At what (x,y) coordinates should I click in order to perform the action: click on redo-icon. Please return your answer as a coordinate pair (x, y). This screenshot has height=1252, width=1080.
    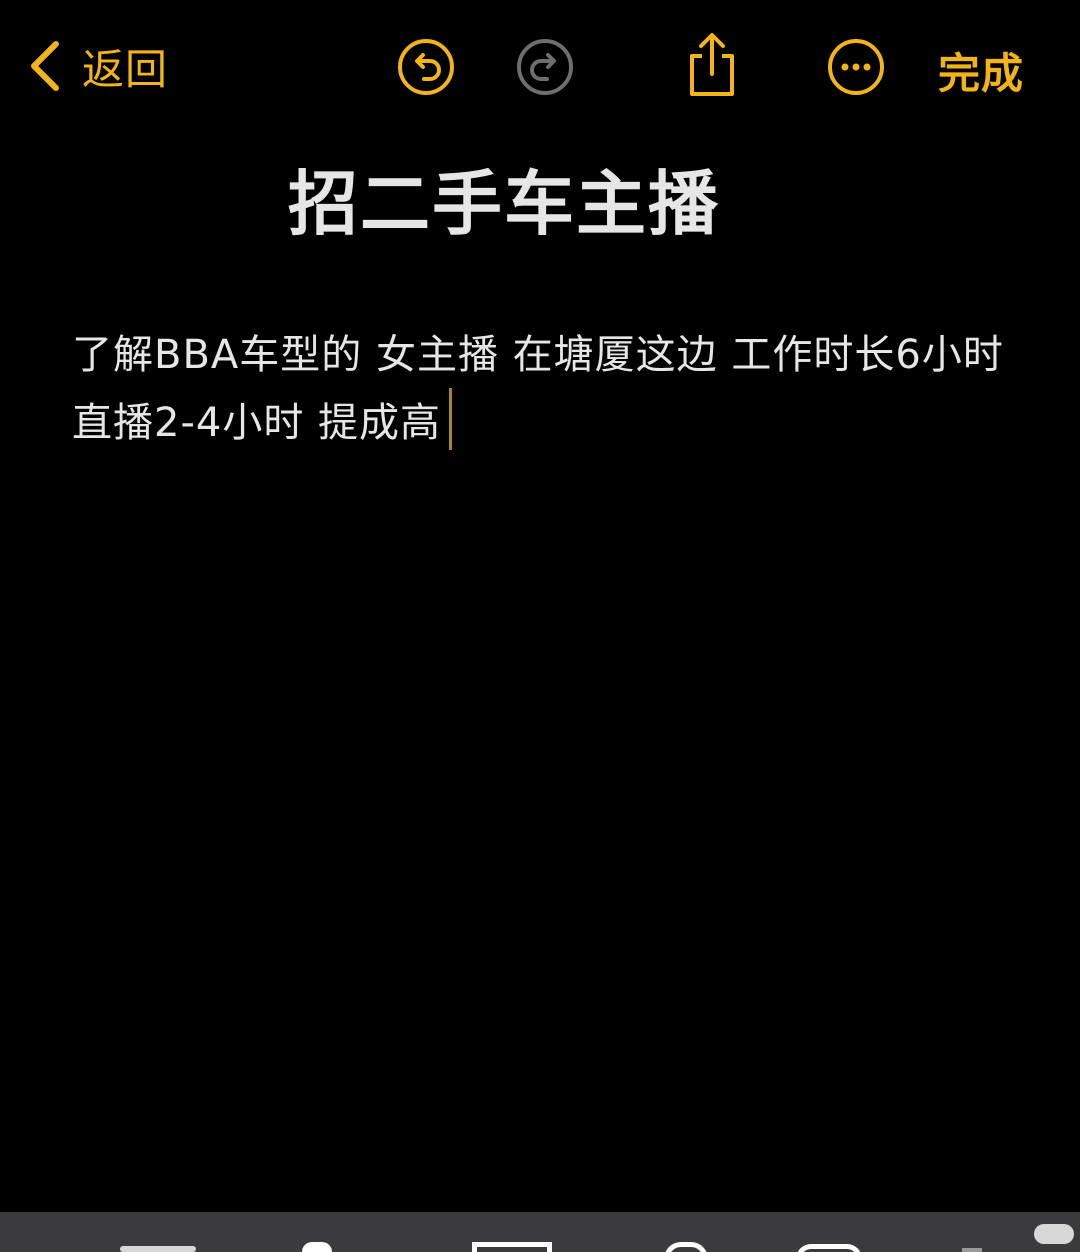
    Looking at the image, I should click on (545, 67).